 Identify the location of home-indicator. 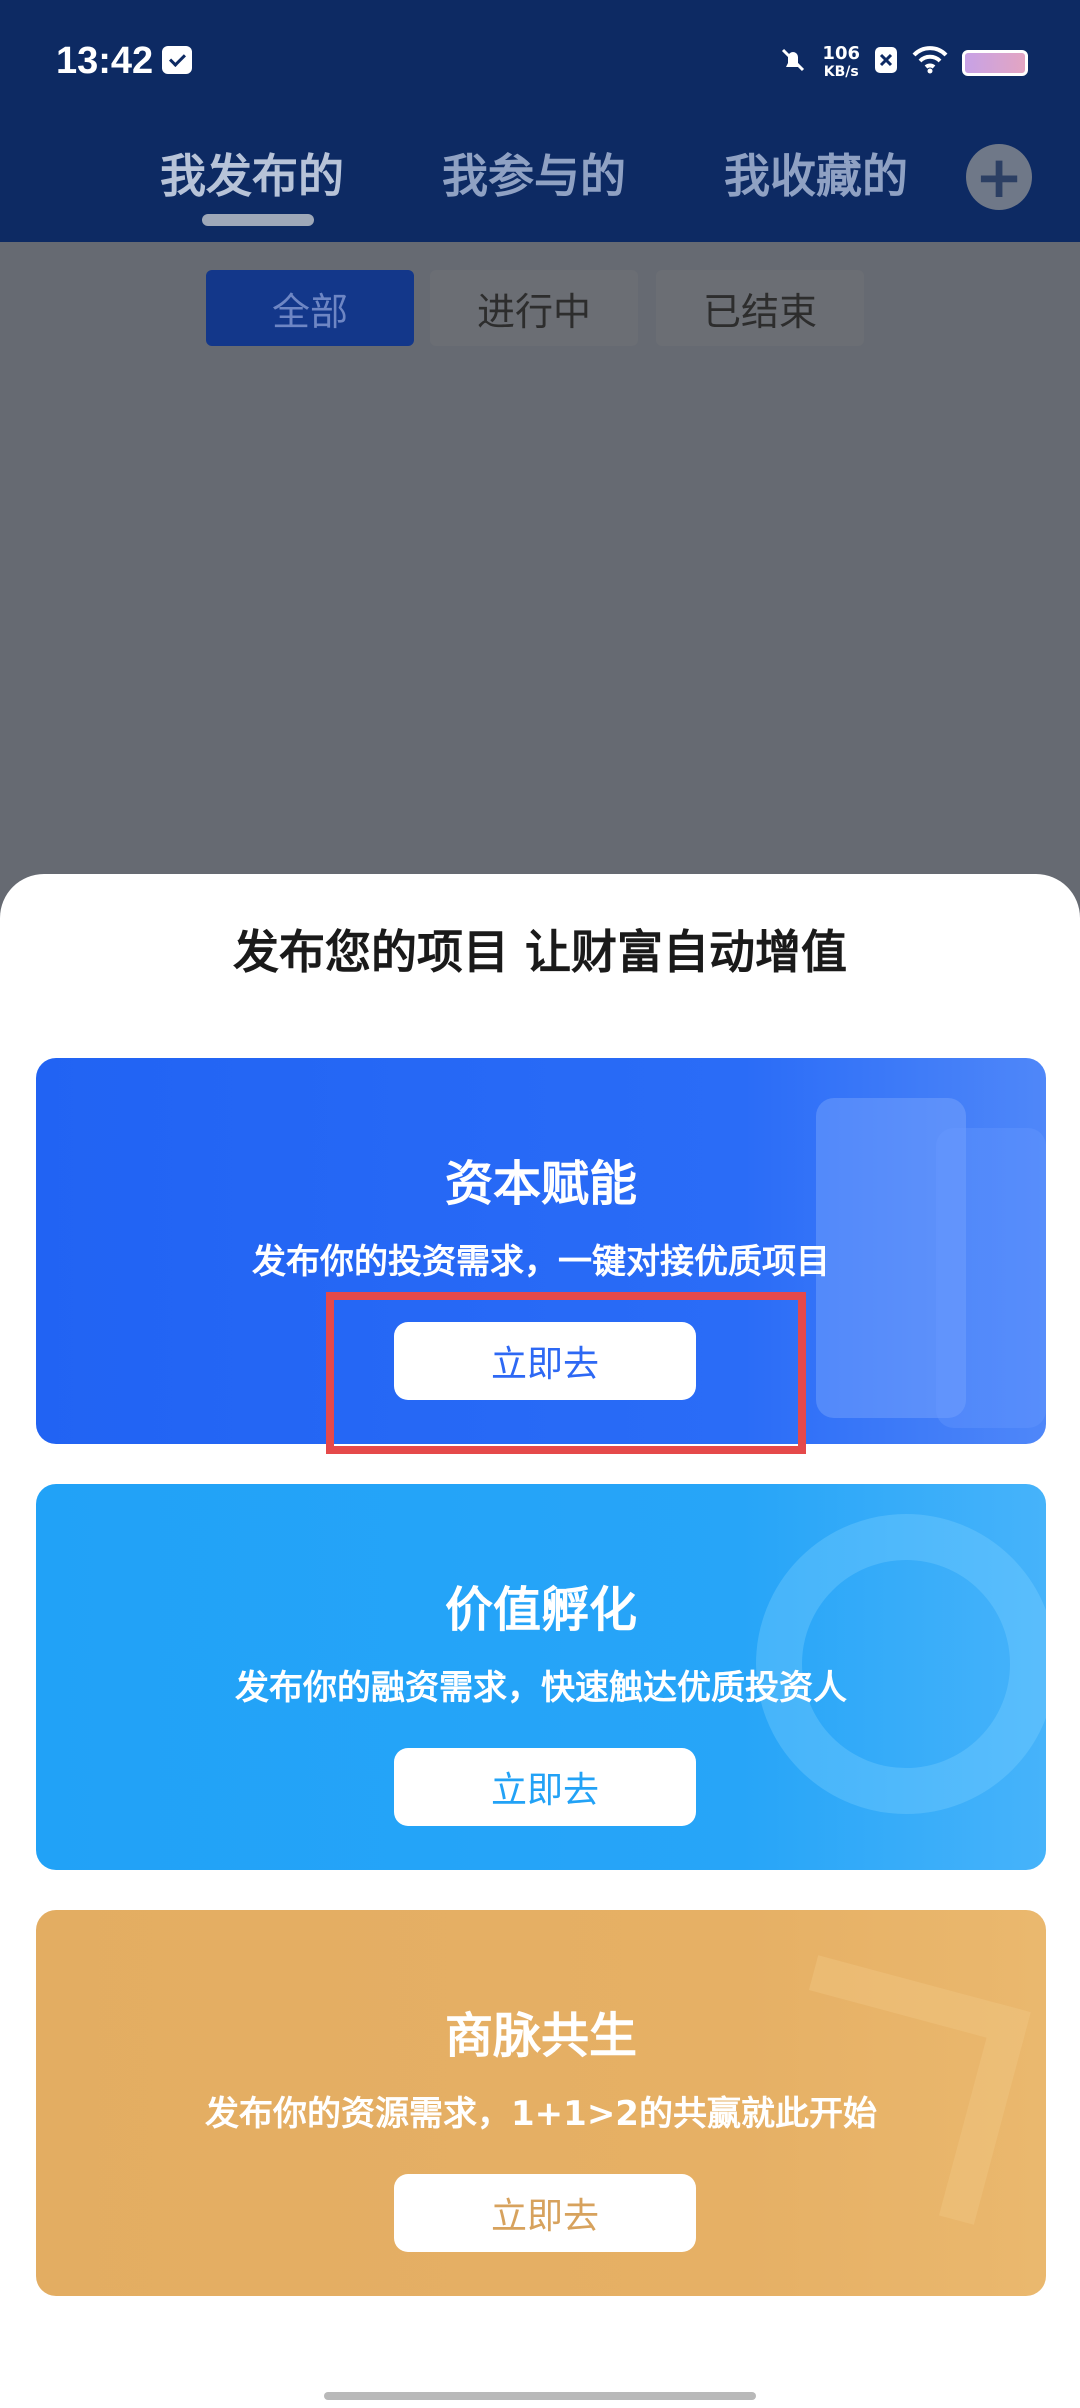
(540, 2396).